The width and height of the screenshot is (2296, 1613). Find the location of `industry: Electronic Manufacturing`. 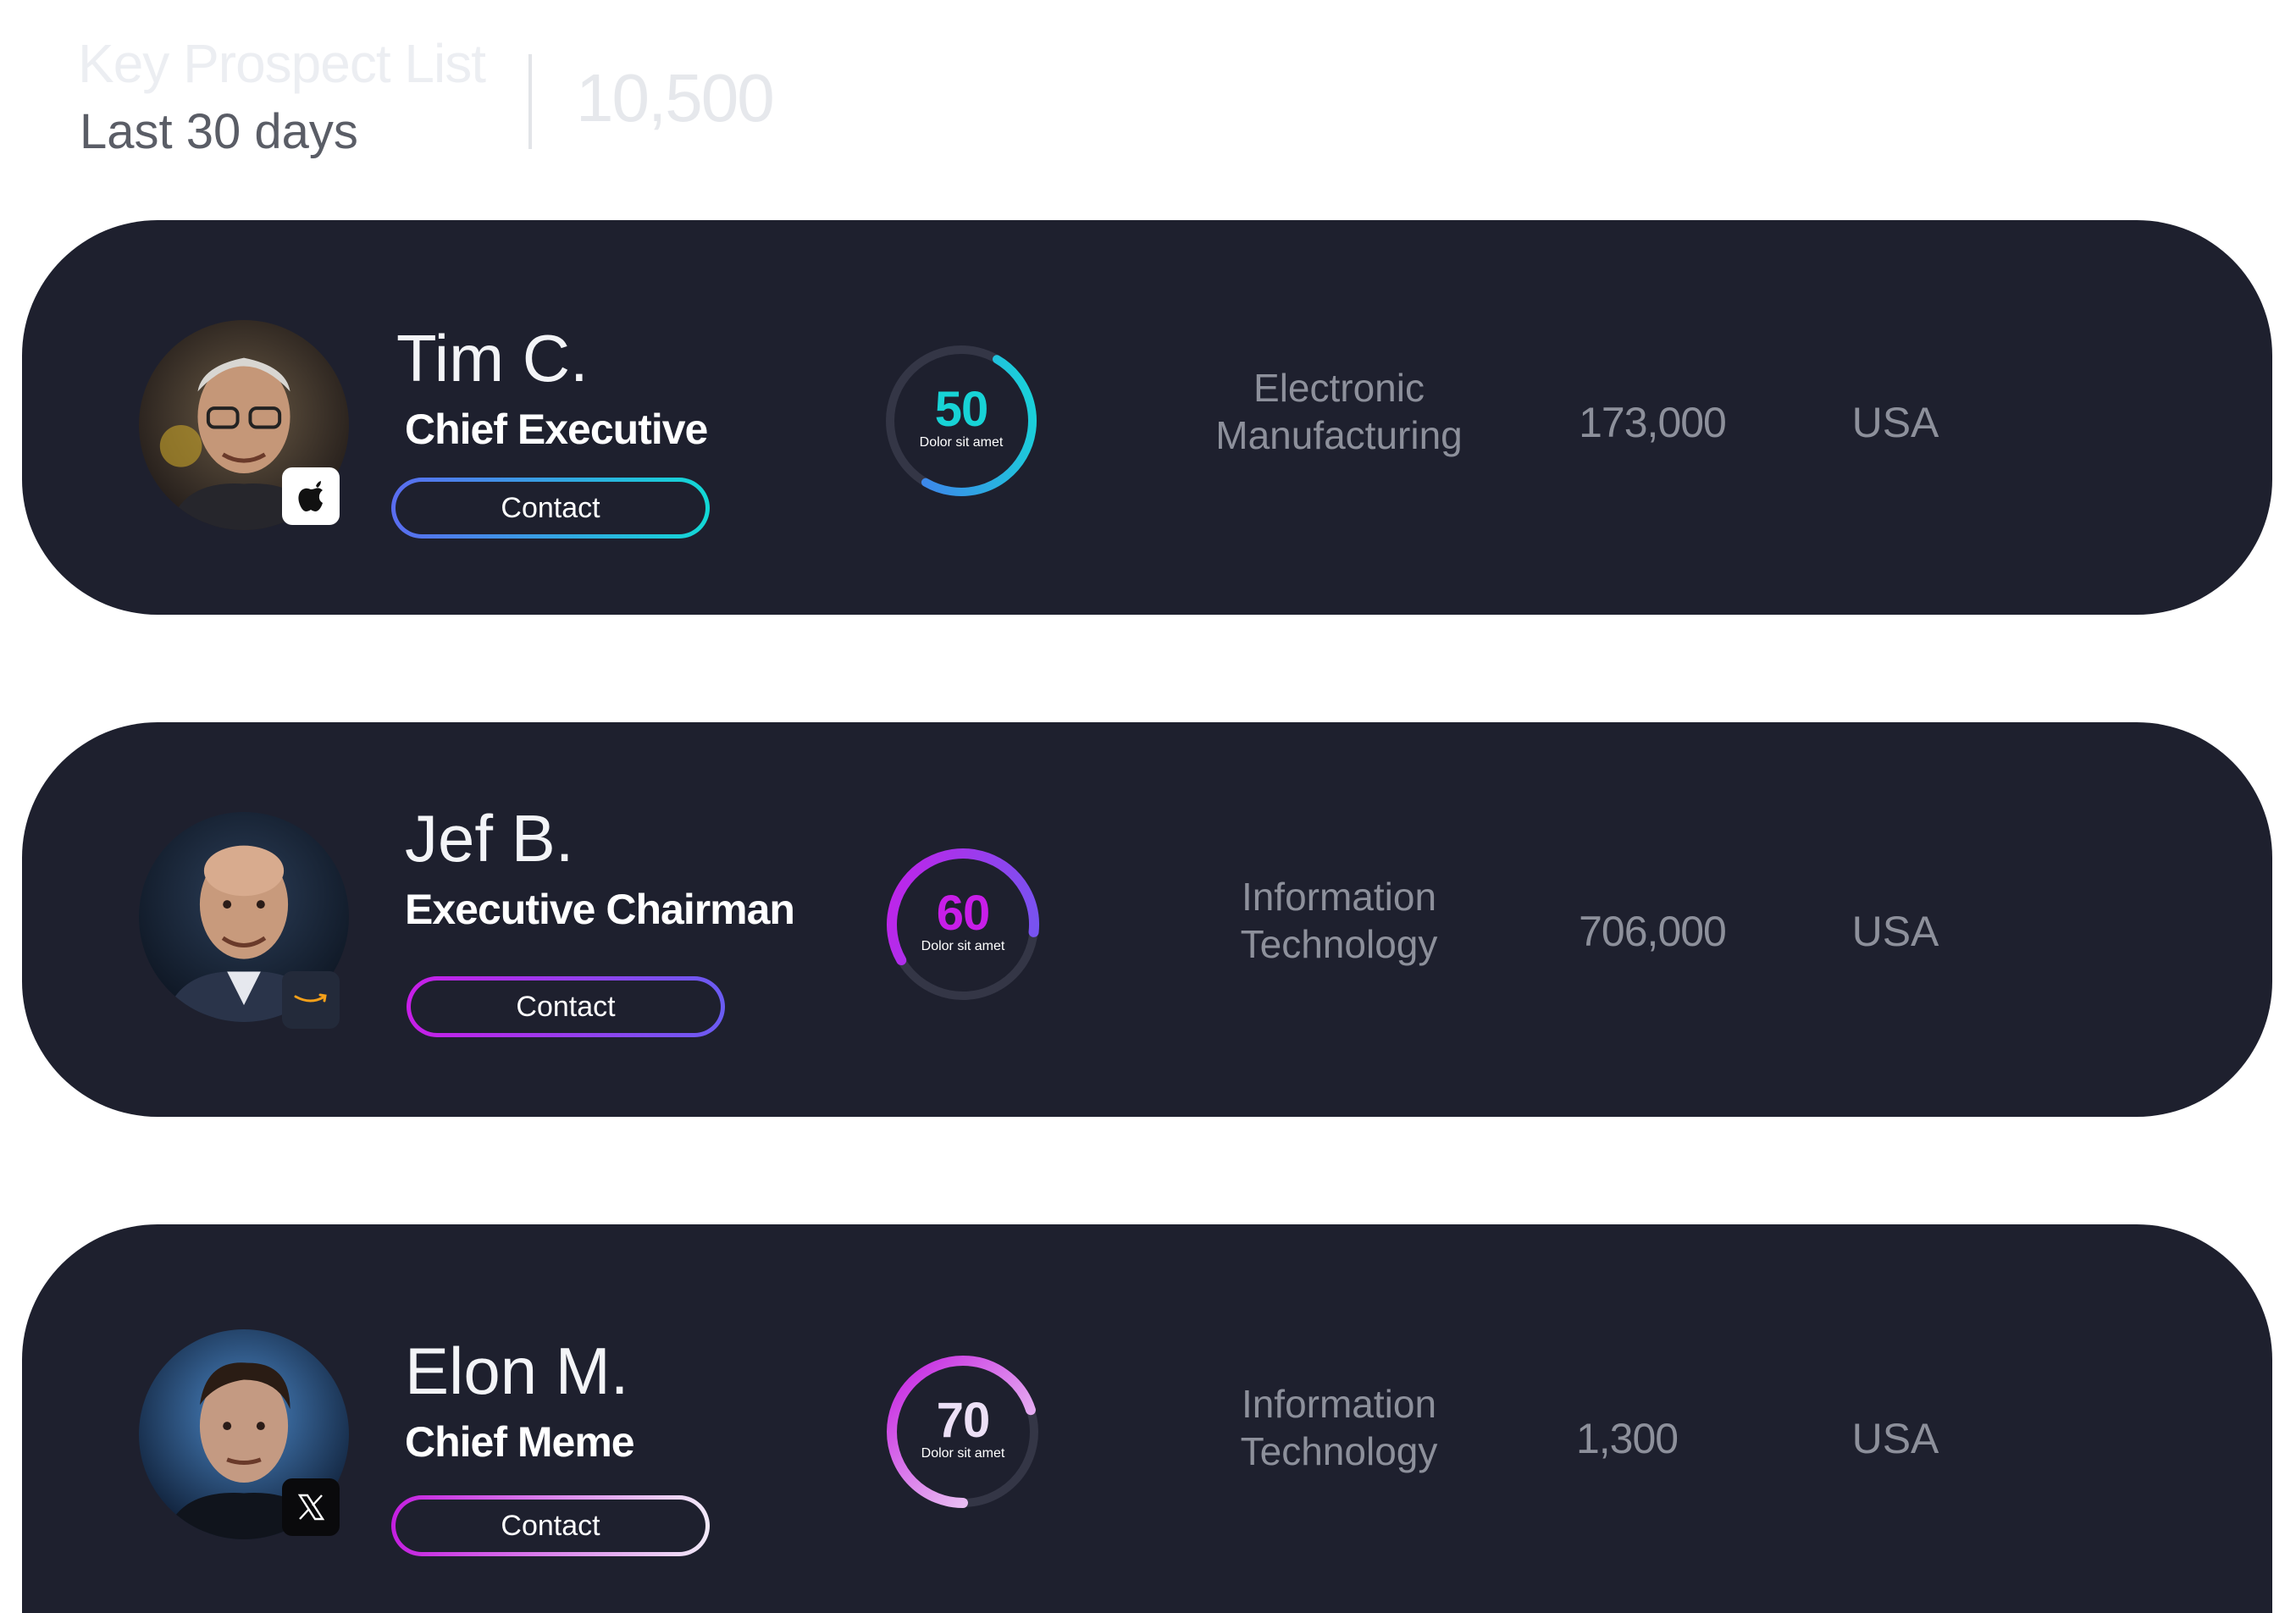

industry: Electronic Manufacturing is located at coordinates (1339, 411).